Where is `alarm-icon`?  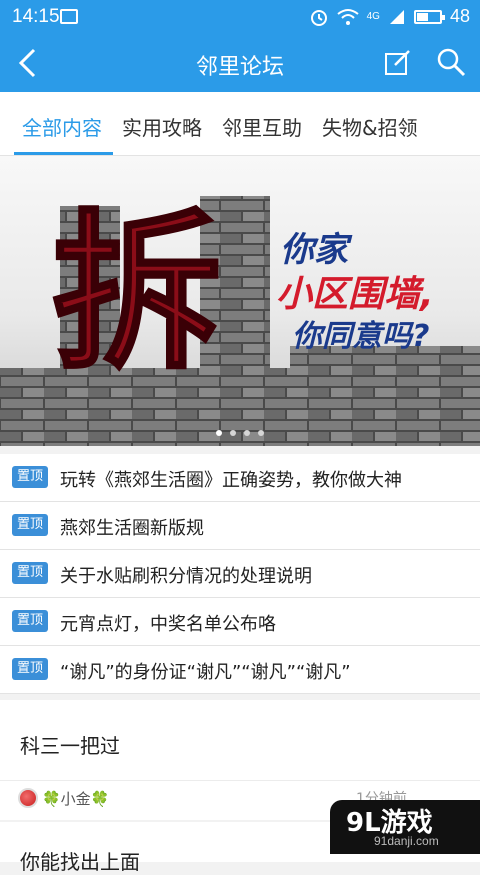 alarm-icon is located at coordinates (318, 17).